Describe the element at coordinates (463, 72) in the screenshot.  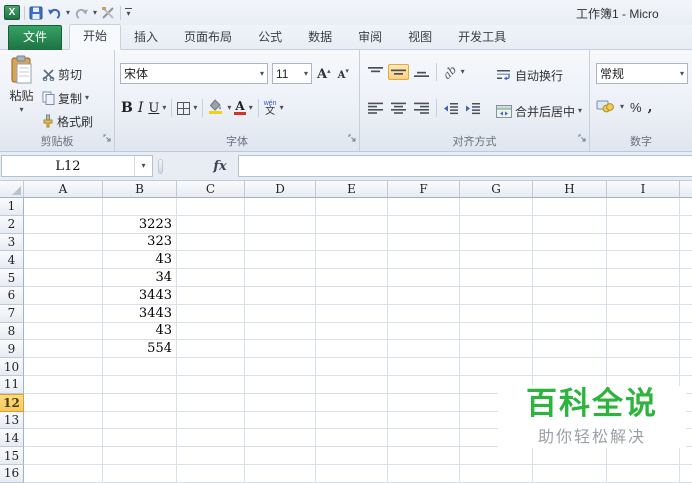
I see `orientation-dropdown-arrow: ▾` at that location.